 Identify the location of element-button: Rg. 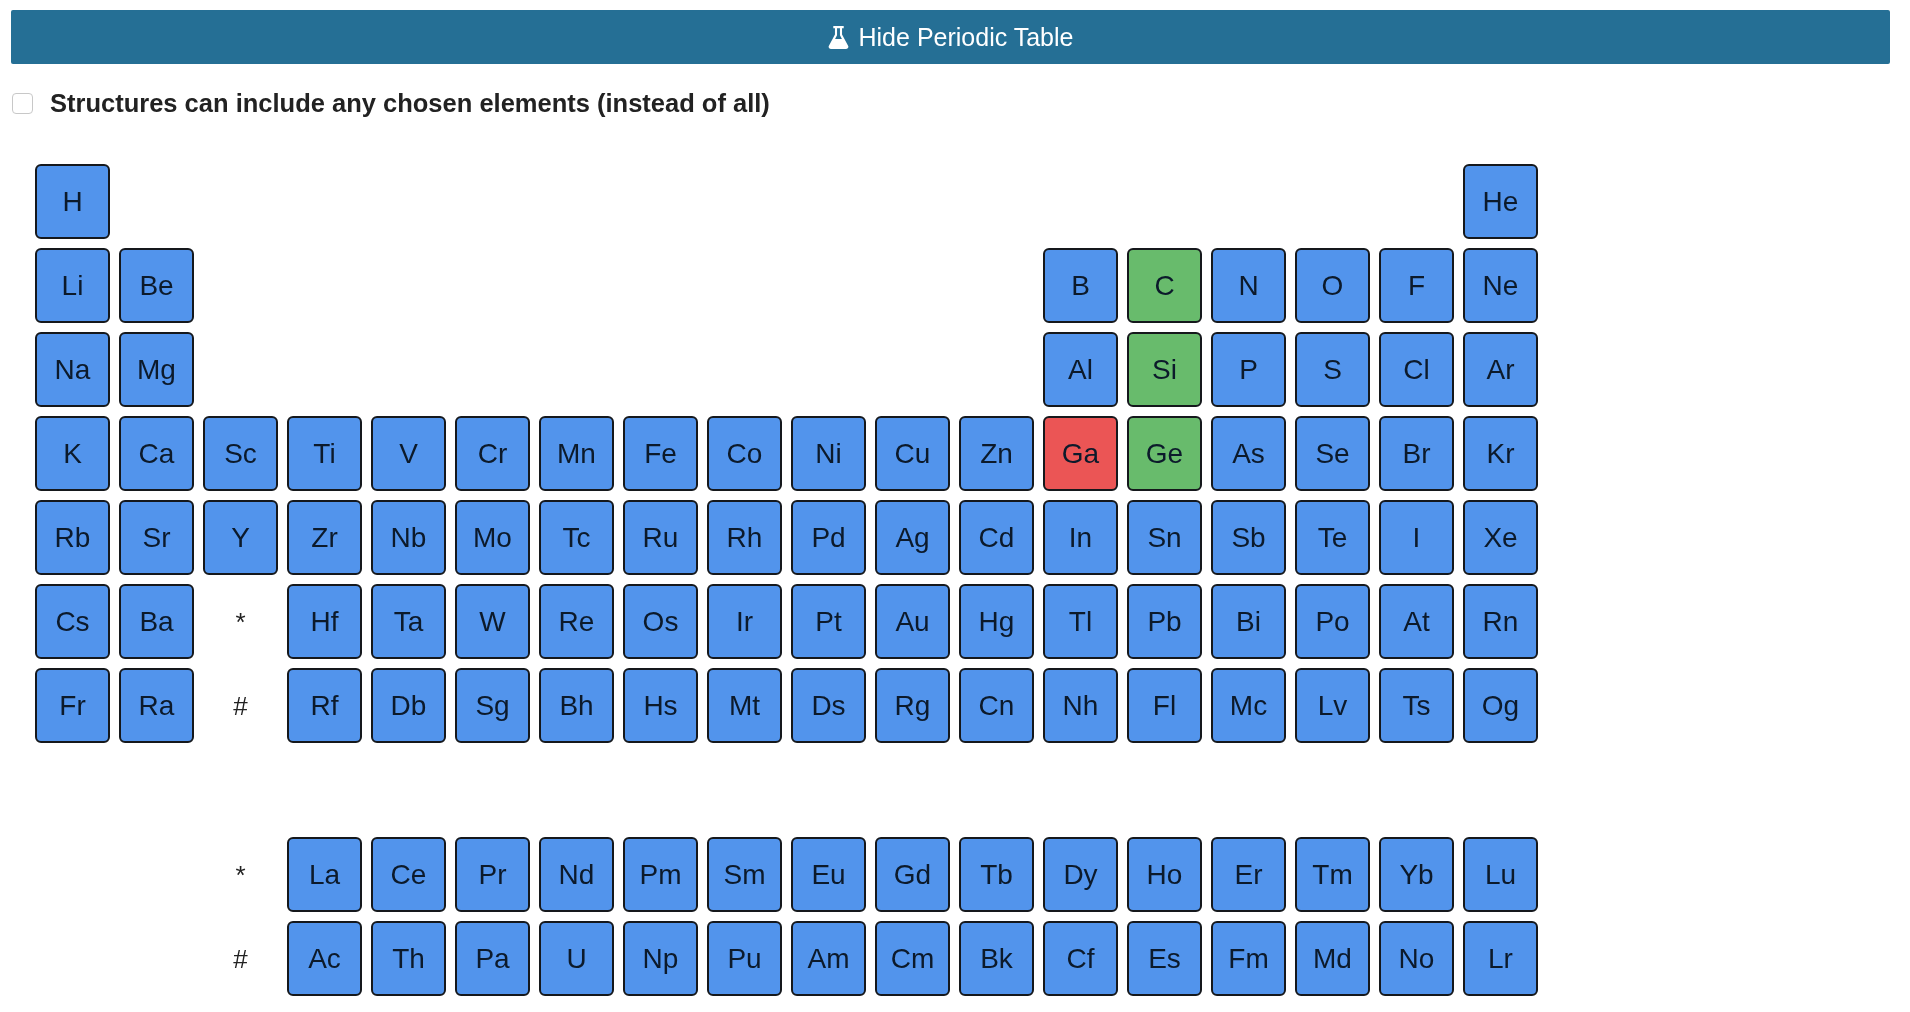
(912, 705).